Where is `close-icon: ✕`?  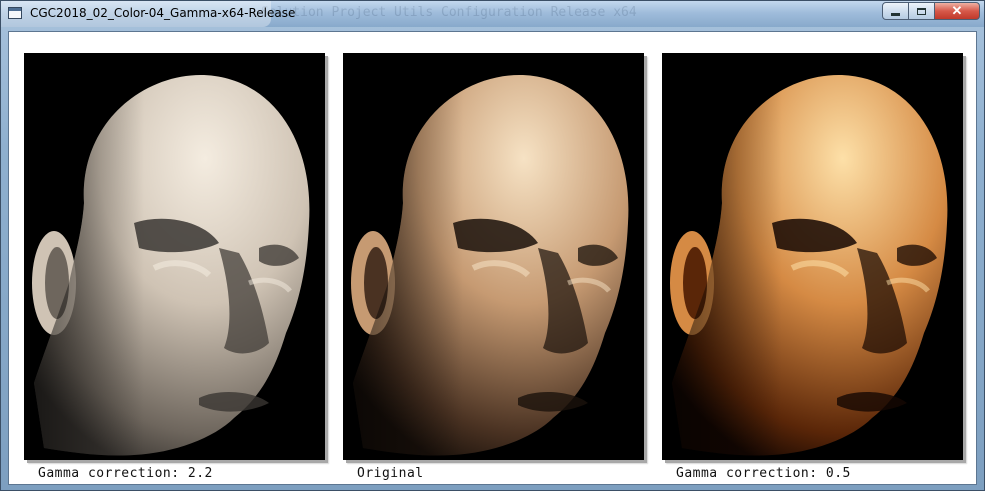 close-icon: ✕ is located at coordinates (957, 10).